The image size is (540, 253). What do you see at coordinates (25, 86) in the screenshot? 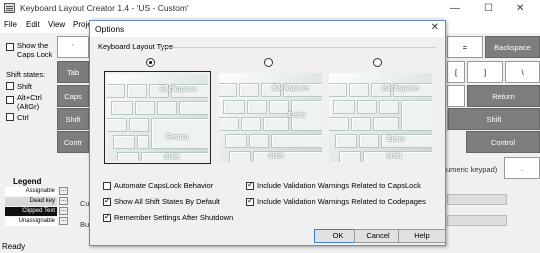
I see `shift-label: Shift` at bounding box center [25, 86].